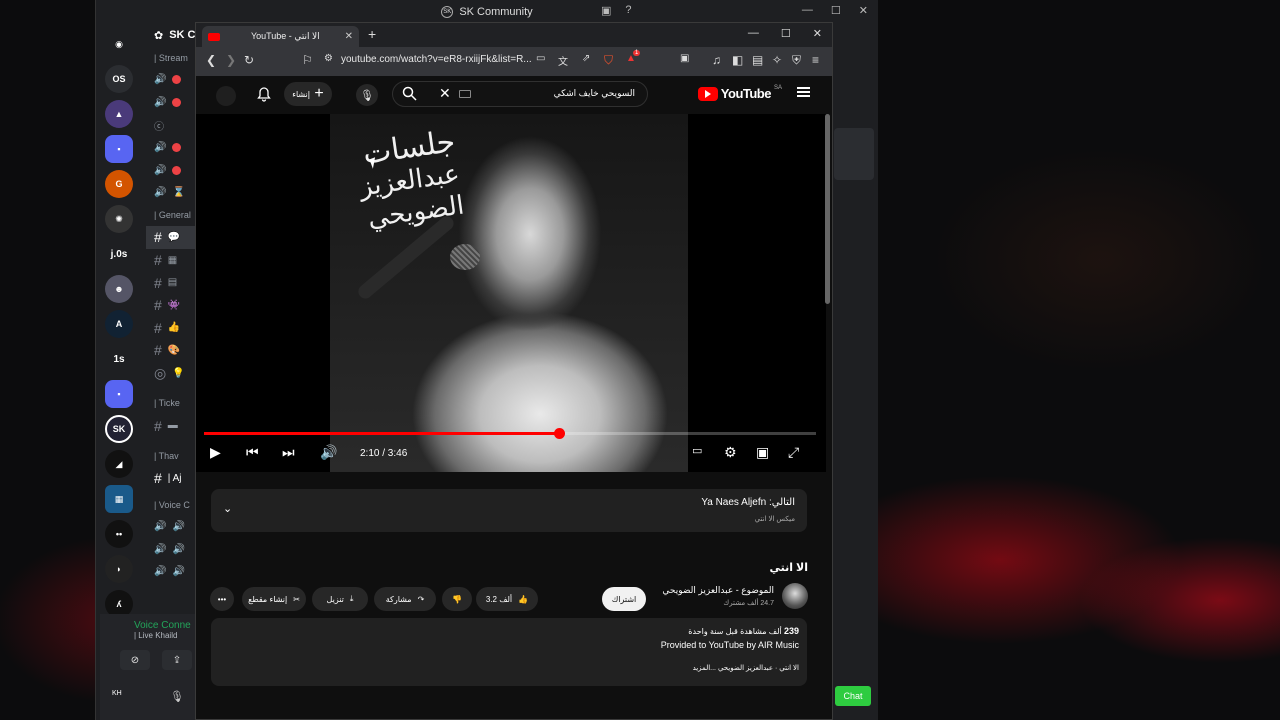 Image resolution: width=1280 pixels, height=720 pixels. Describe the element at coordinates (153, 667) in the screenshot. I see `voice-connected-panel: Voice Conne | Live Khaild ⊘ ⇪ KH 🎙` at that location.